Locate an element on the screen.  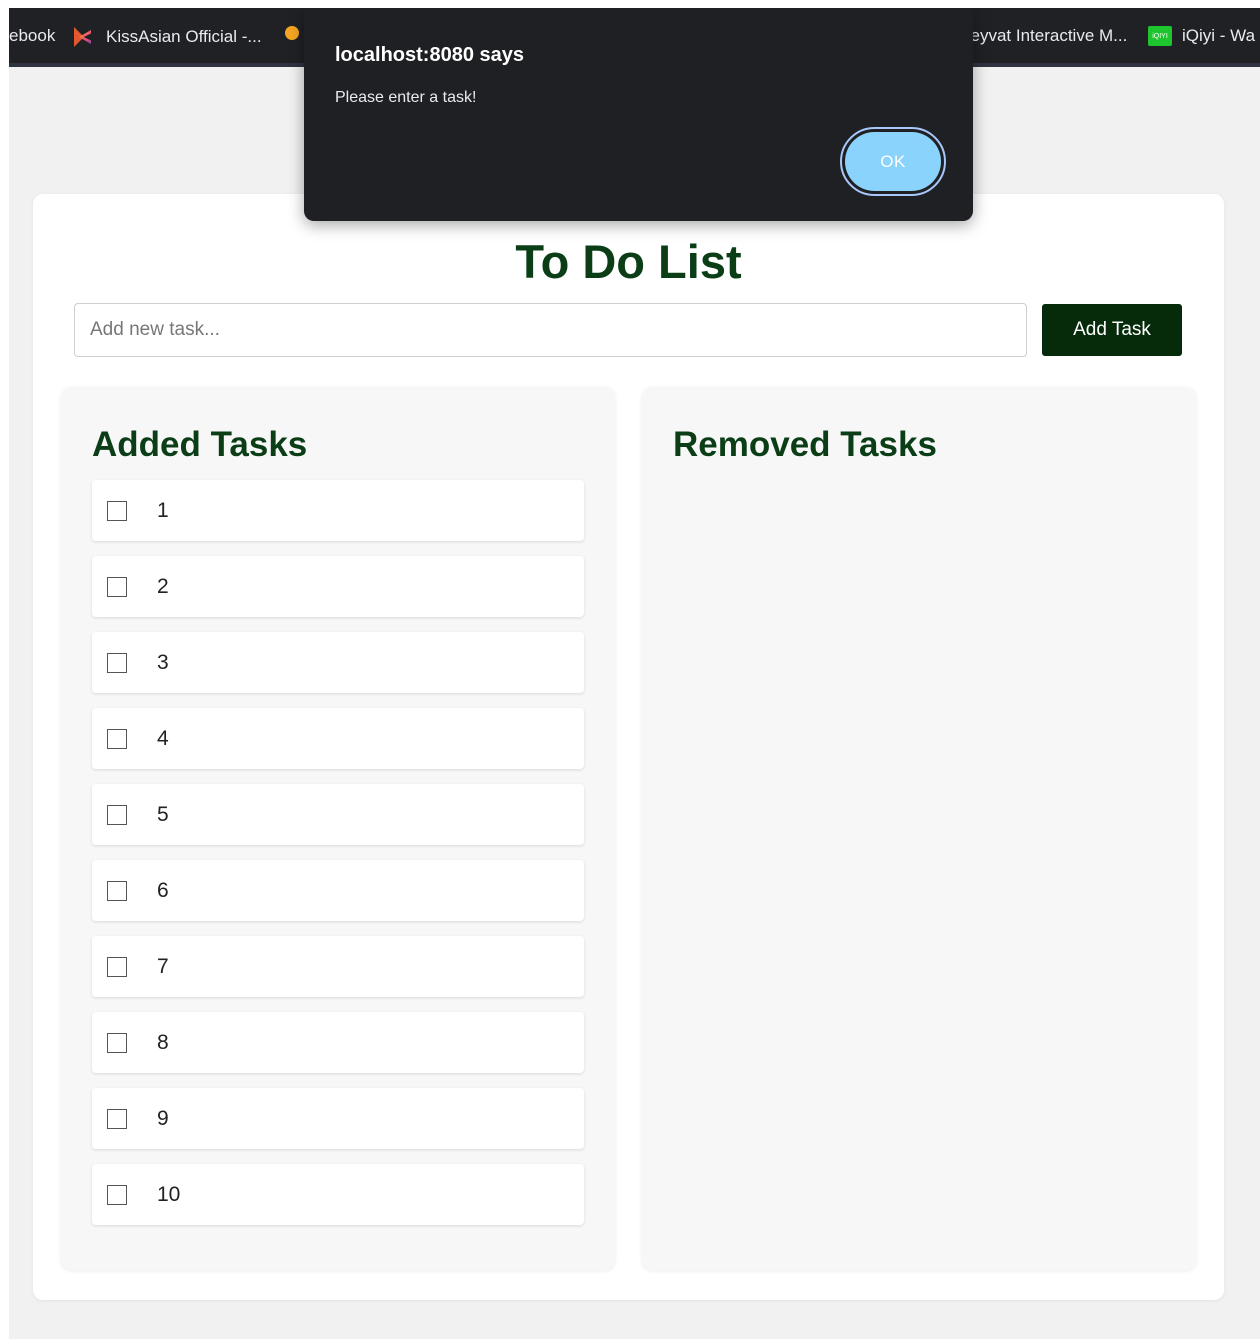
iqiyi-icon: iQIYI is located at coordinates (1160, 36).